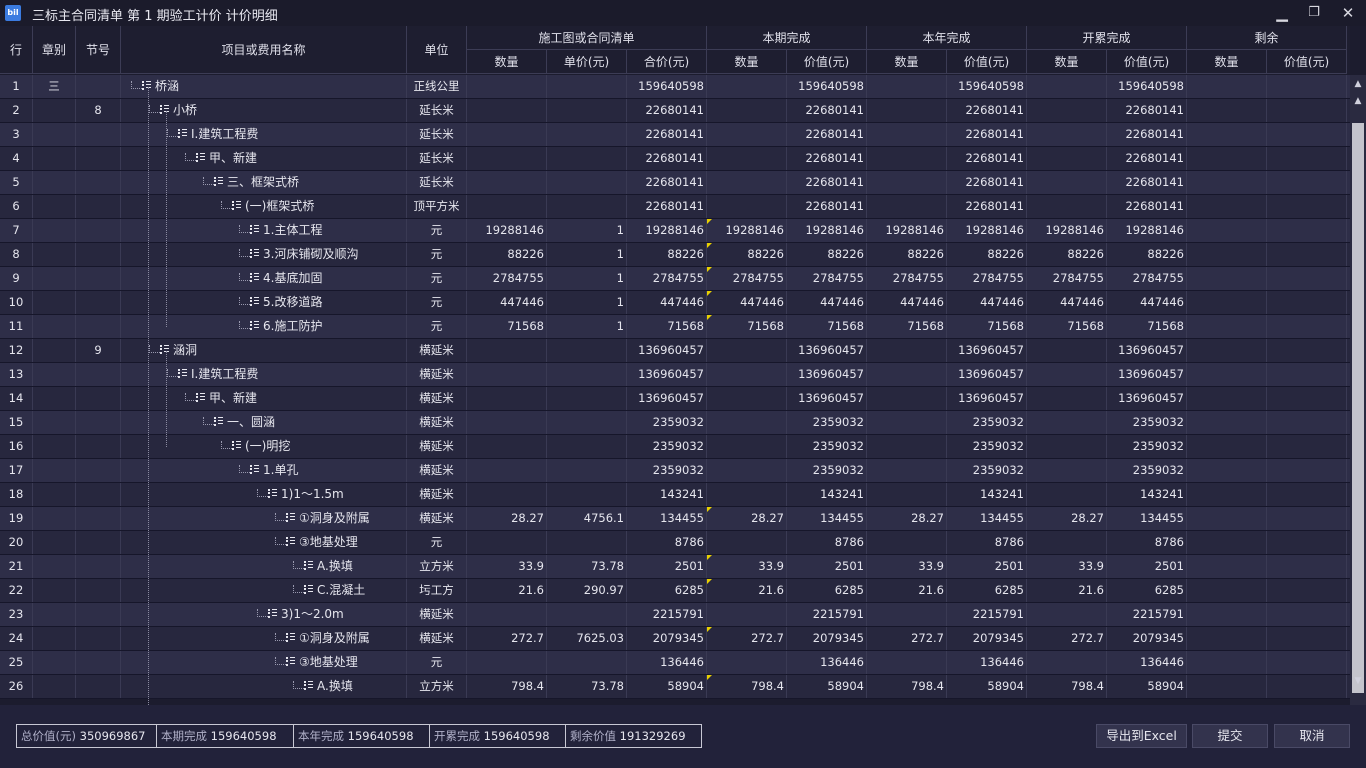 Image resolution: width=1366 pixels, height=768 pixels. What do you see at coordinates (747, 278) in the screenshot?
I see `cell-period-qty: 2784755` at bounding box center [747, 278].